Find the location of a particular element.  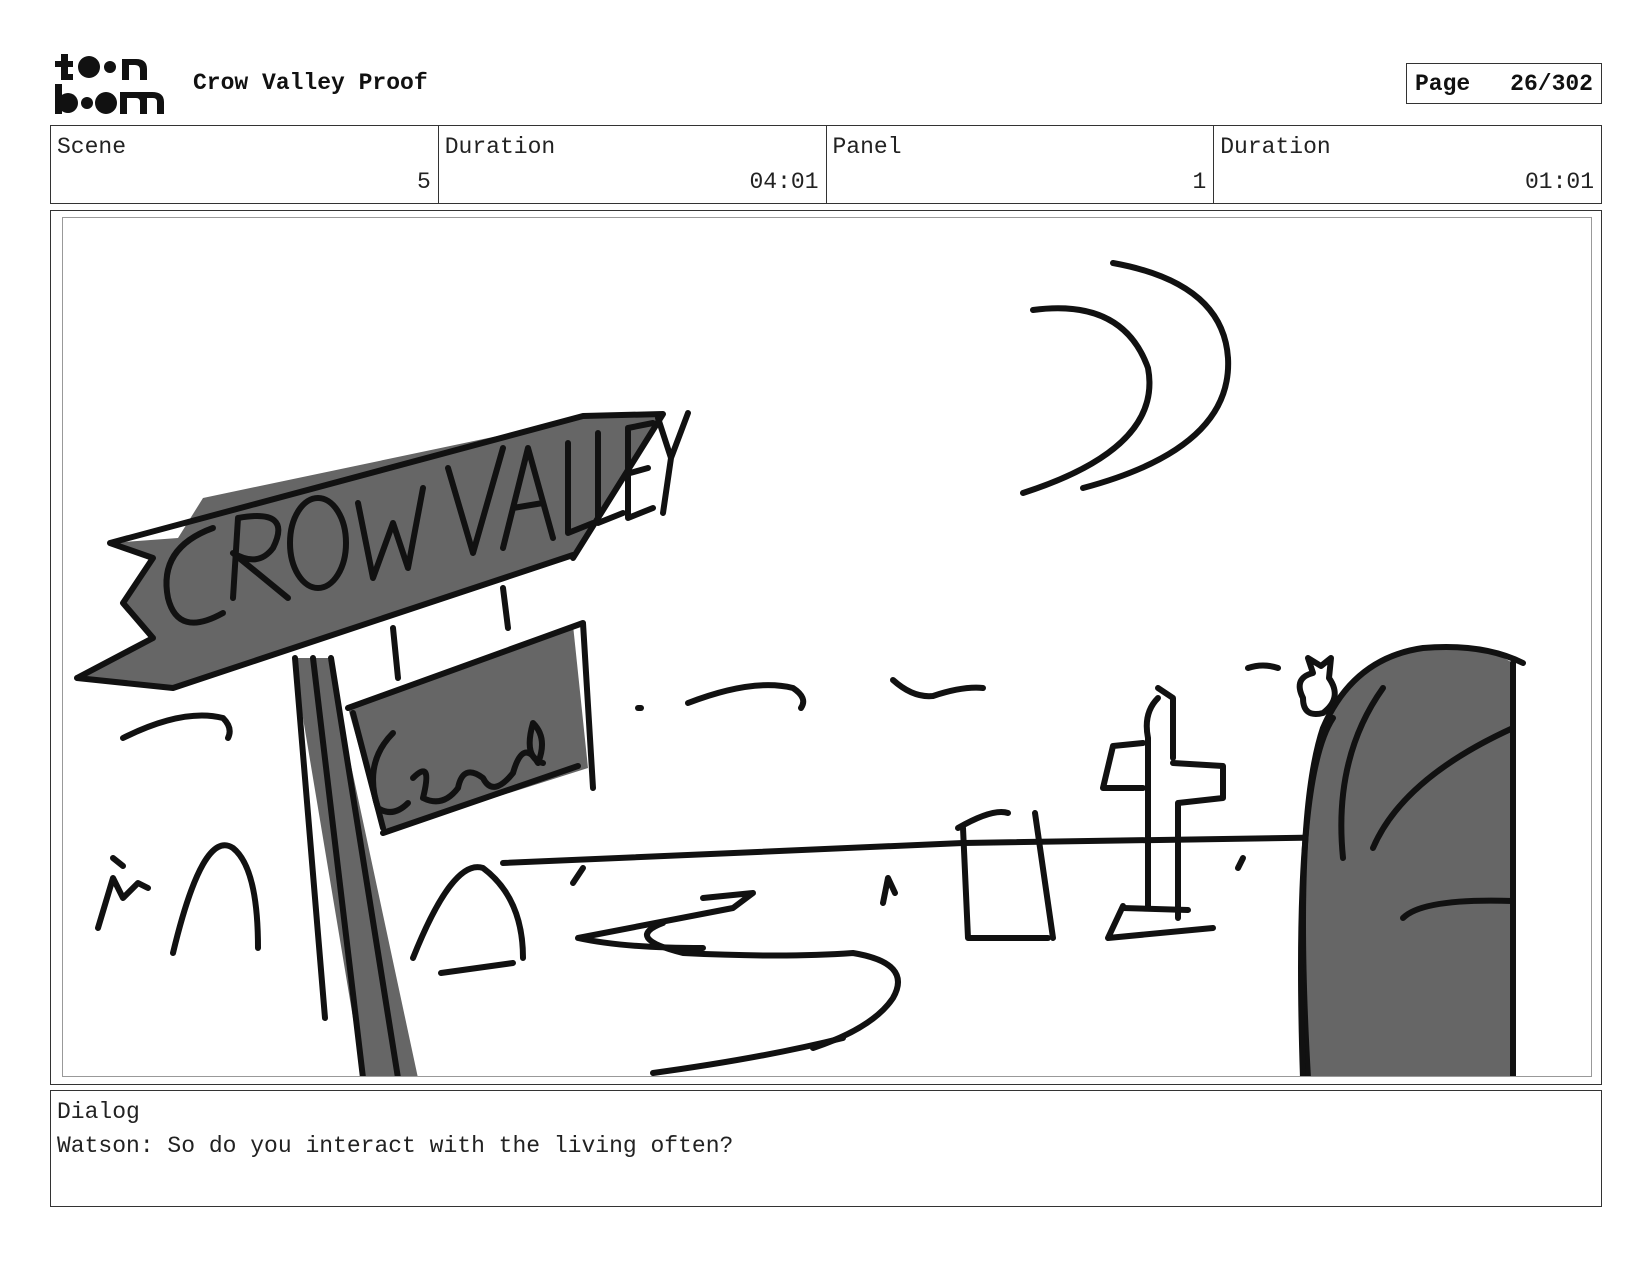

panel-duration-value: 01:01 is located at coordinates (1559, 182).